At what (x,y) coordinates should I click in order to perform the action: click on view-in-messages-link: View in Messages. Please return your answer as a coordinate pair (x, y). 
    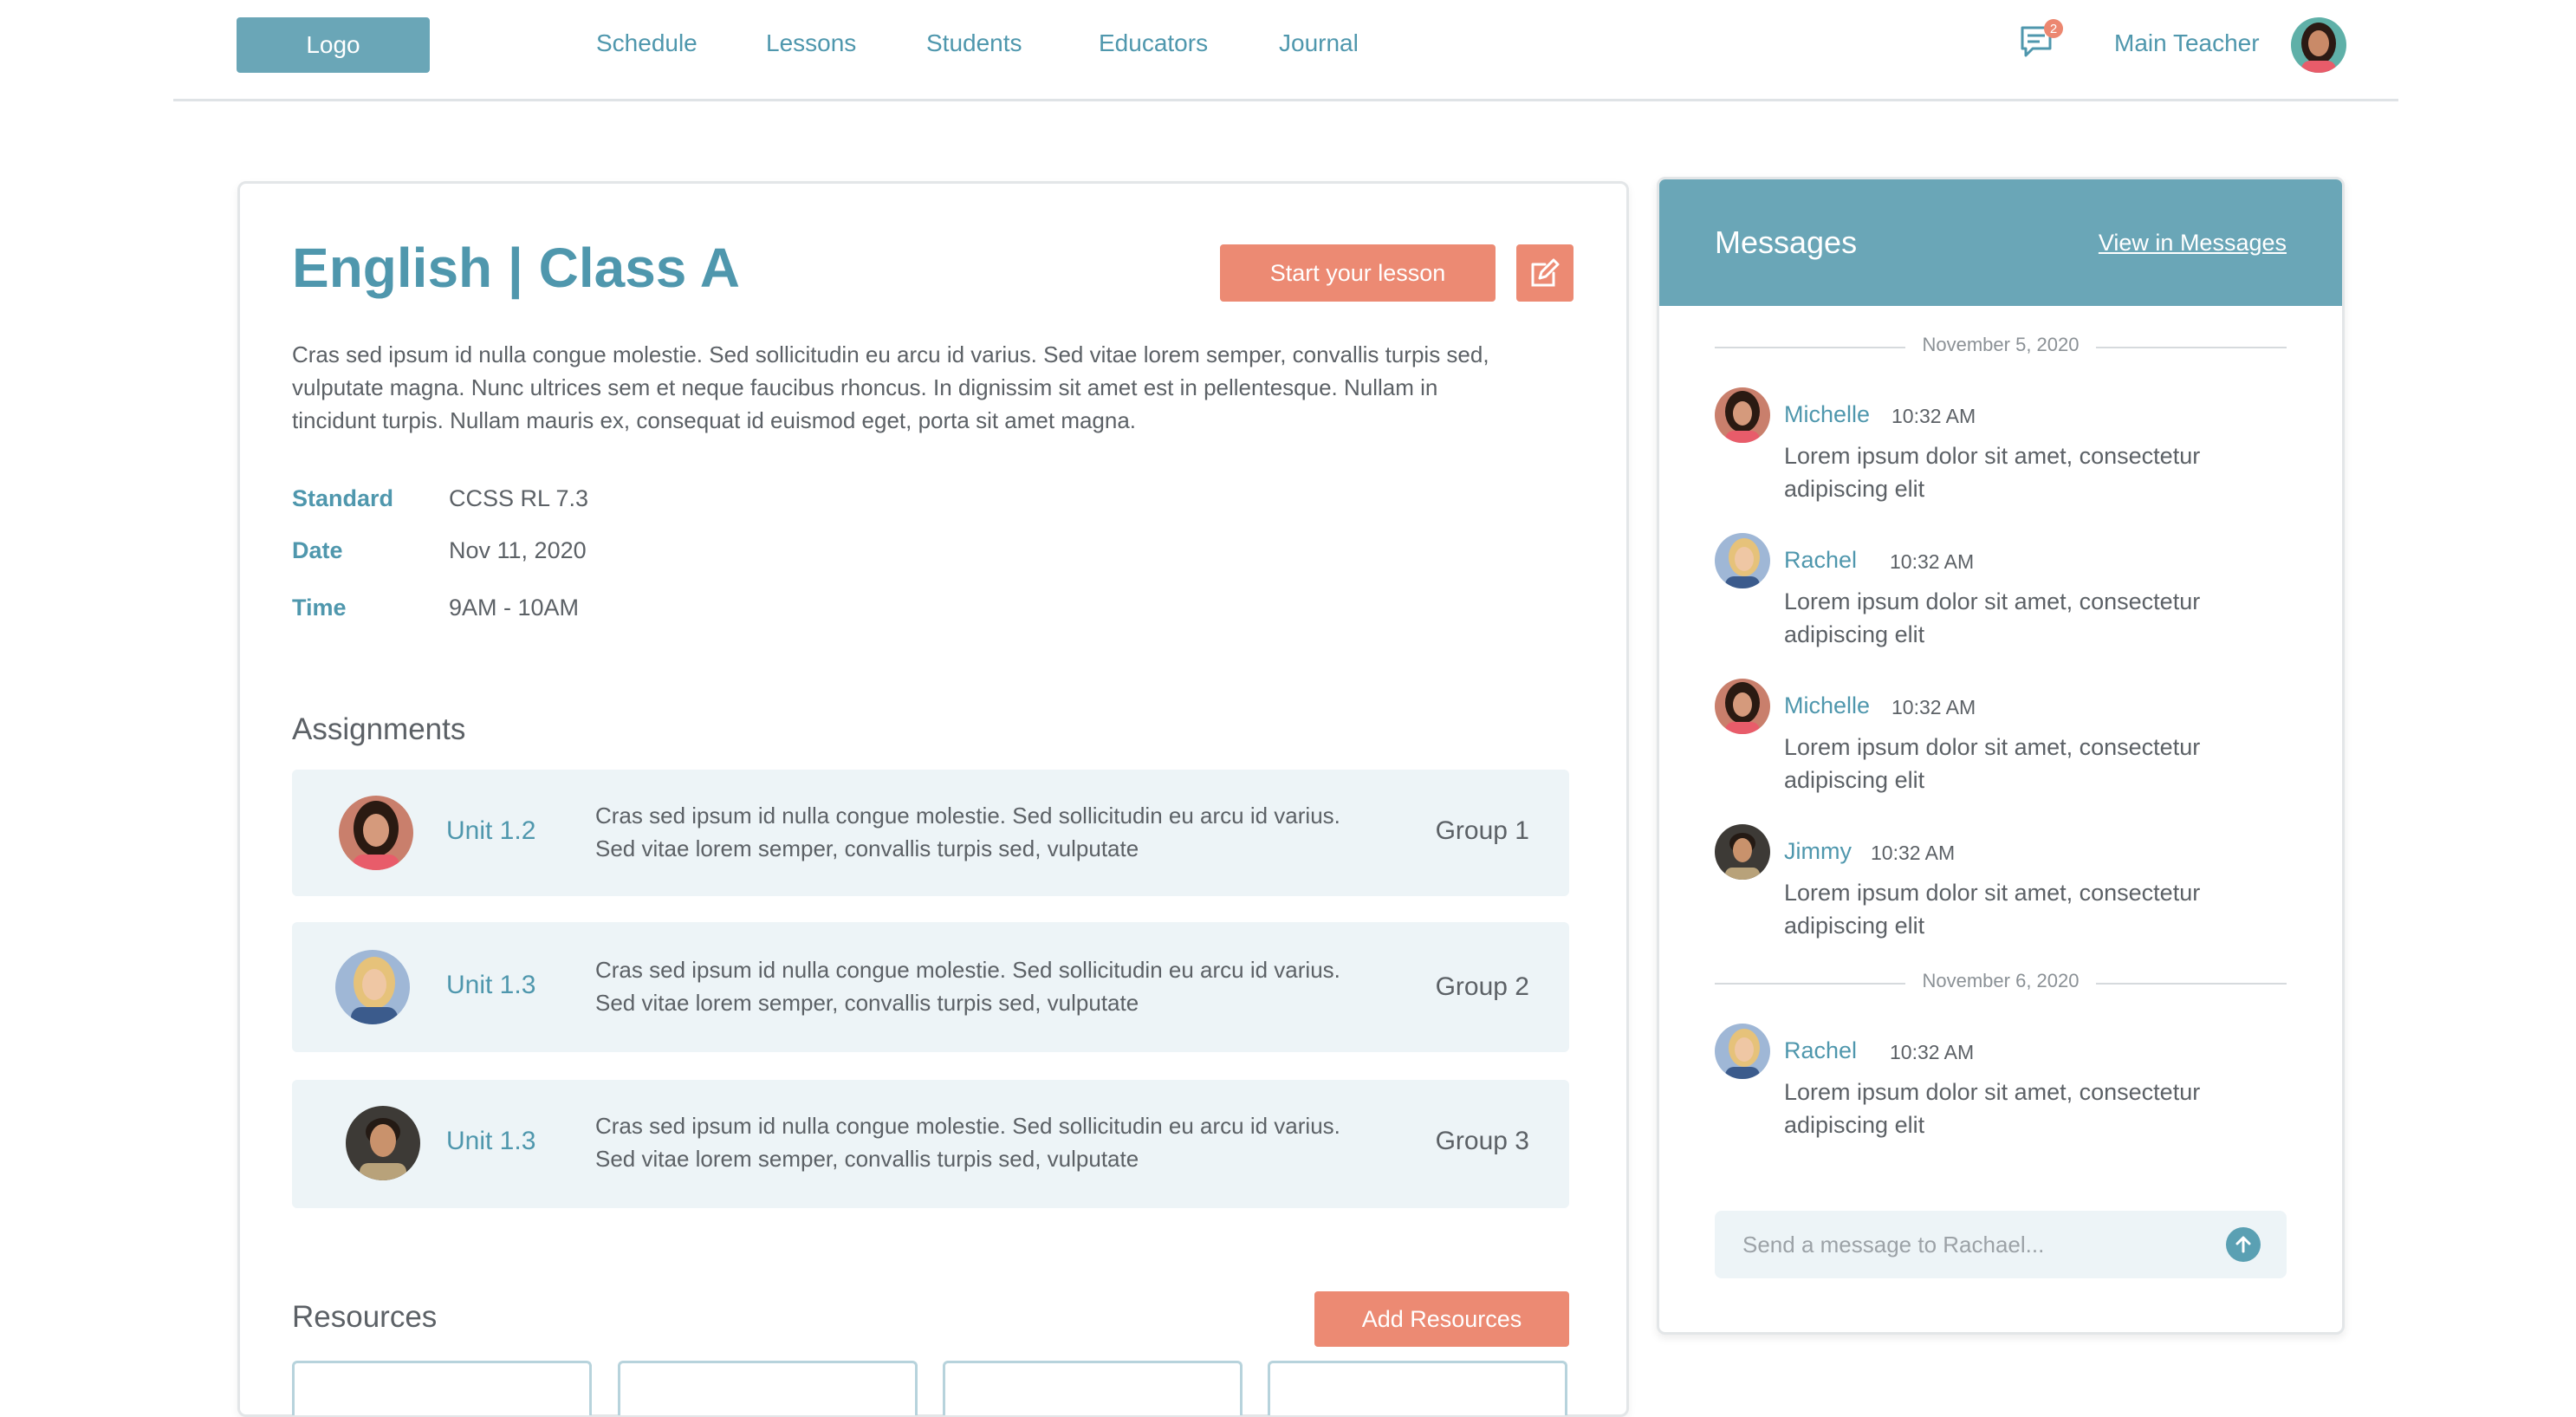
    Looking at the image, I should click on (2193, 243).